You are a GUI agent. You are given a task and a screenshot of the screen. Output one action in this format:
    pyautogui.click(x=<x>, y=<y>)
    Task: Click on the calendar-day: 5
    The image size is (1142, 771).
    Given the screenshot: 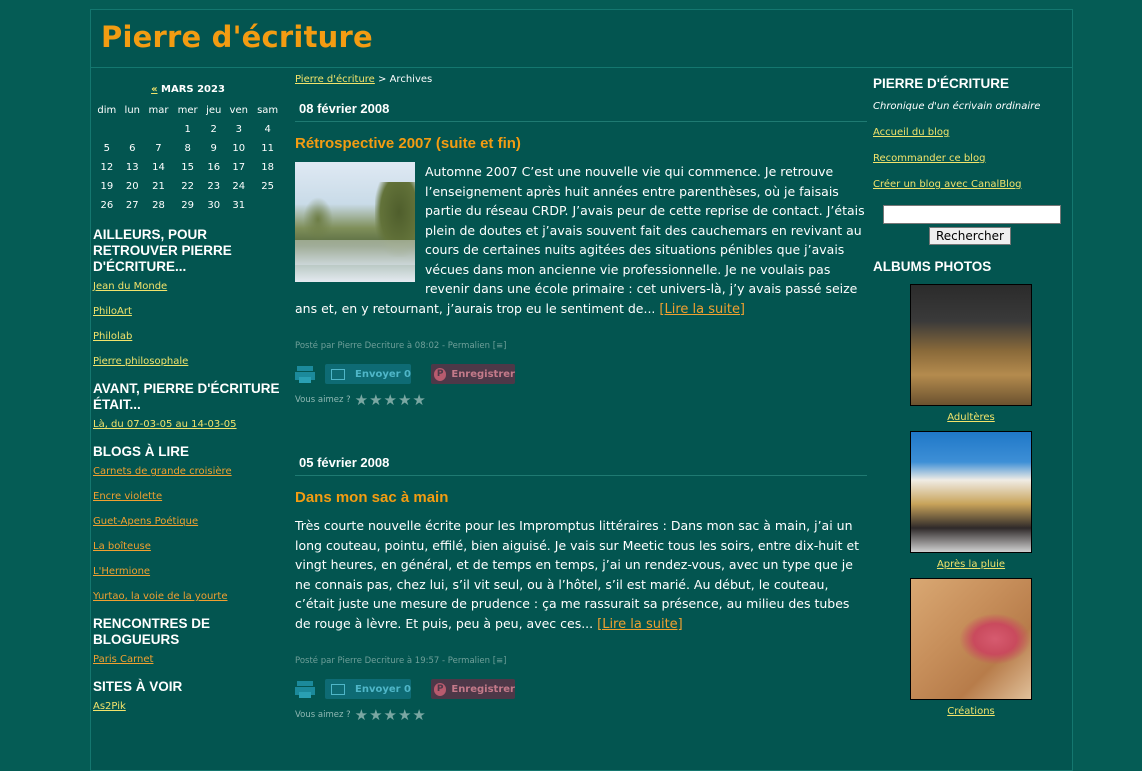 What is the action you would take?
    pyautogui.click(x=107, y=148)
    